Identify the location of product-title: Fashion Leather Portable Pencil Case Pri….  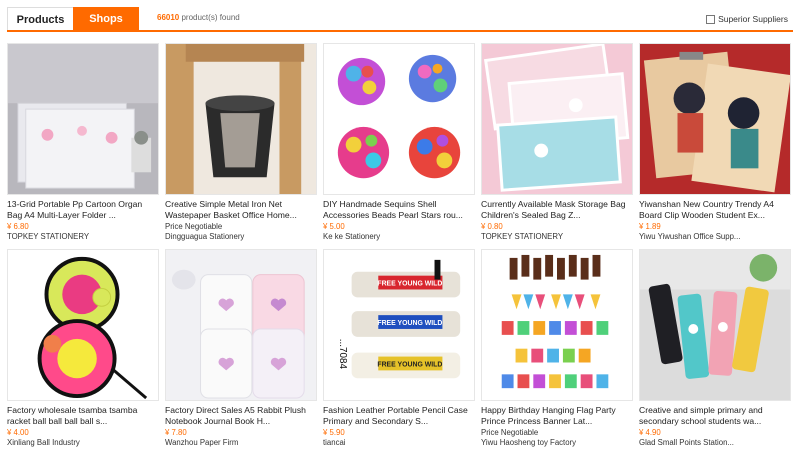
(399, 416).